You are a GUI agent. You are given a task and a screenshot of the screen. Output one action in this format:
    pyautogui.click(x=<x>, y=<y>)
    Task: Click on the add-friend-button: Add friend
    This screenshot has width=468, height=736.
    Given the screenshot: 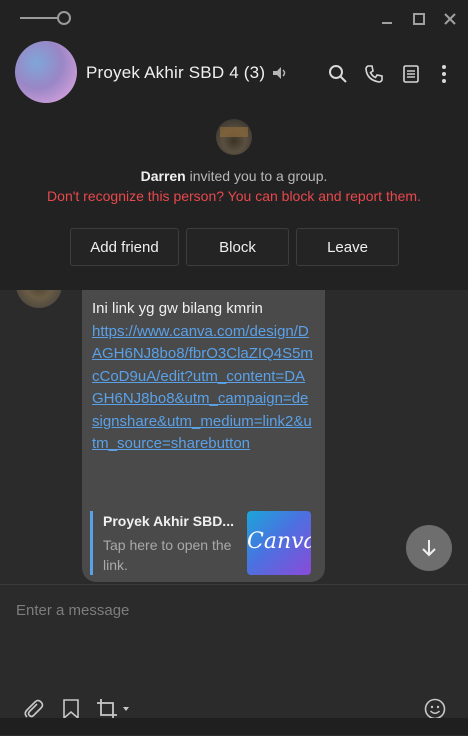 What is the action you would take?
    pyautogui.click(x=124, y=247)
    